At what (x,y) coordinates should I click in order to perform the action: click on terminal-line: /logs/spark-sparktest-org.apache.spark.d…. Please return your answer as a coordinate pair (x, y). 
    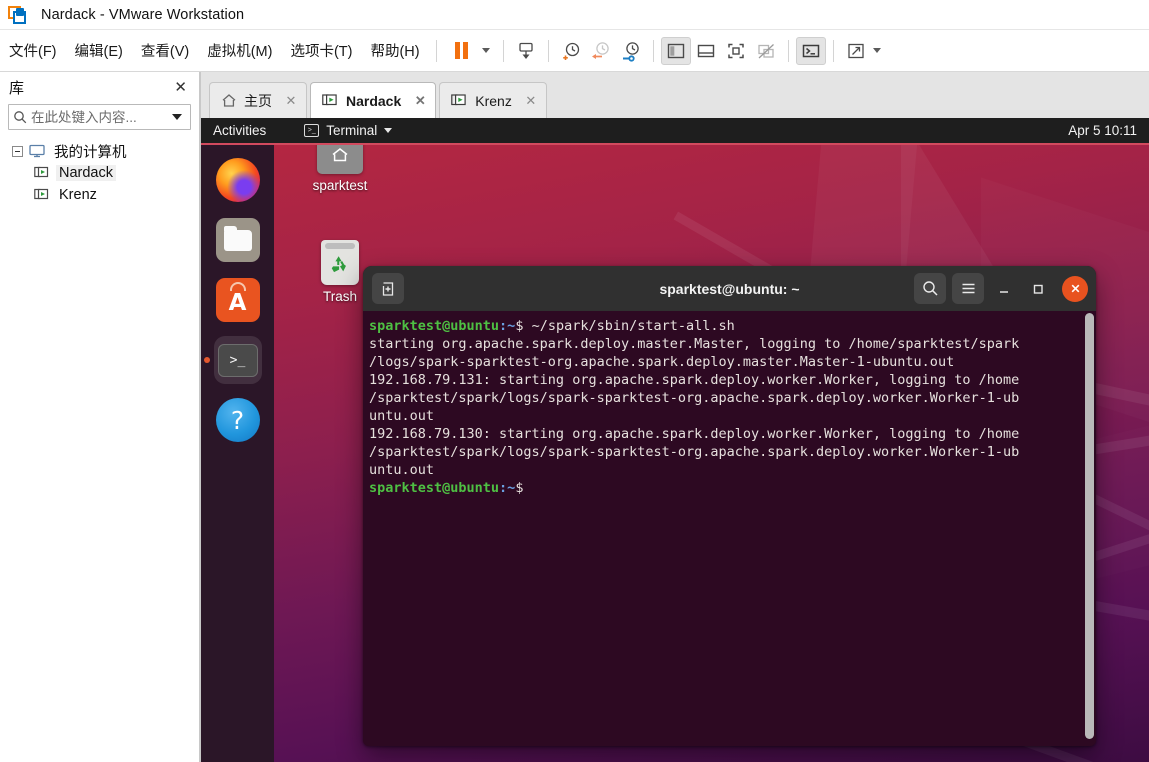
    Looking at the image, I should click on (662, 362).